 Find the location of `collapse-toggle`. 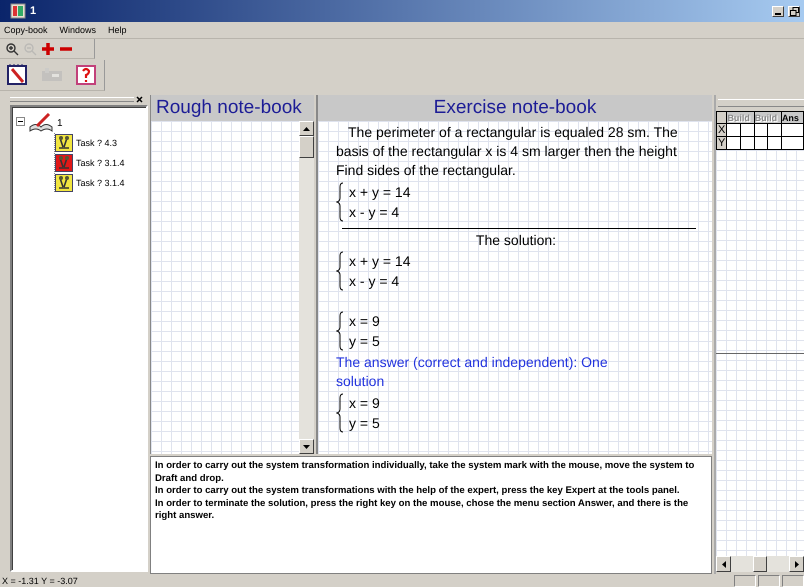

collapse-toggle is located at coordinates (20, 123).